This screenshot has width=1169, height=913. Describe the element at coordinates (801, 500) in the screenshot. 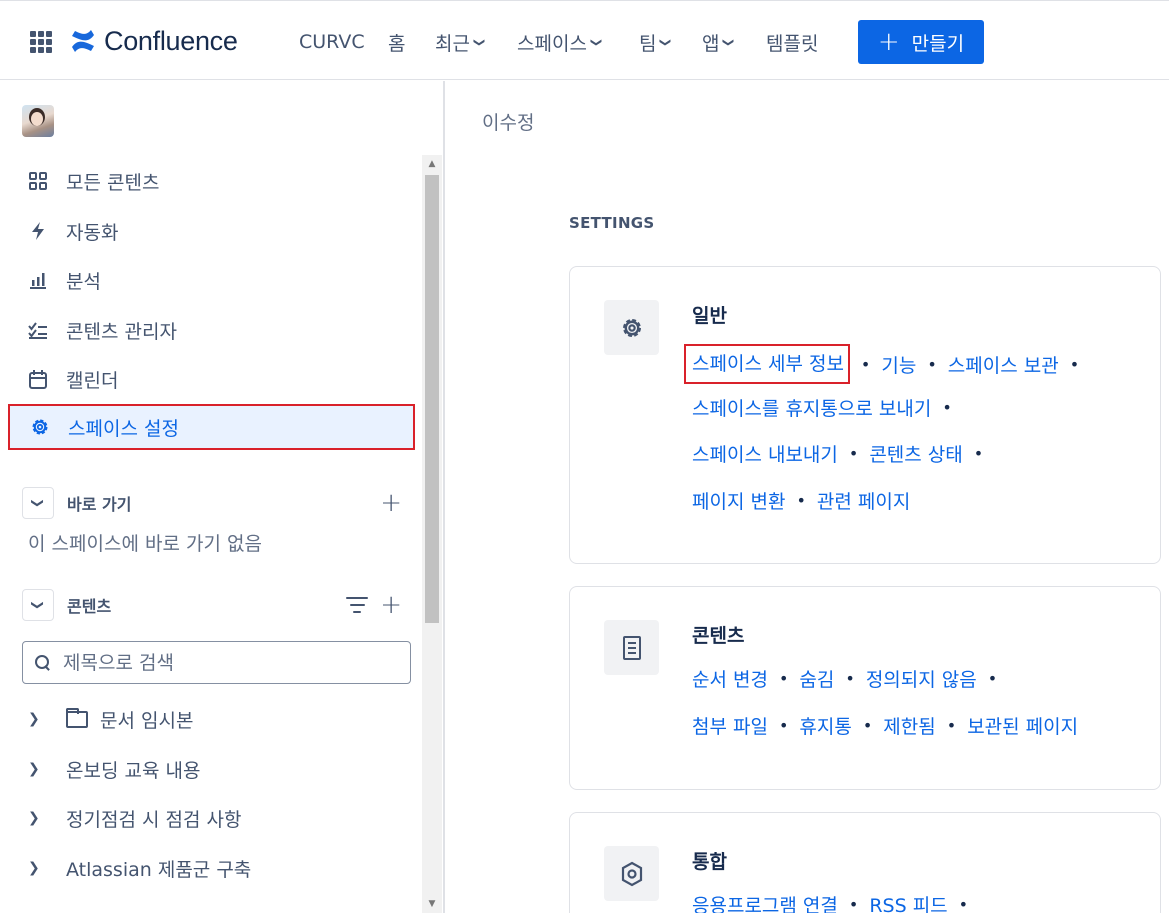

I see `link-line: 페이지 변환 • 관련 페이지` at that location.